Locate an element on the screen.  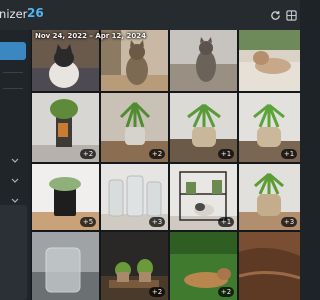
sidebar-item-active is located at coordinates (13, 51).